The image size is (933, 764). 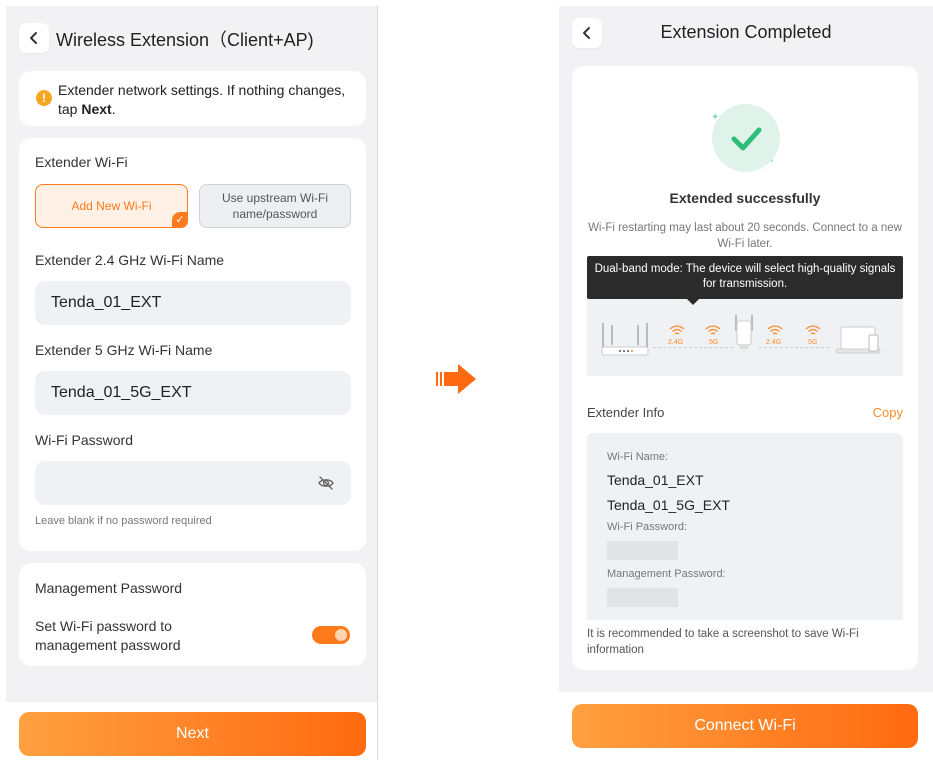 I want to click on add-new-wifi-option: Add New Wi-Fi ✓, so click(x=111, y=206).